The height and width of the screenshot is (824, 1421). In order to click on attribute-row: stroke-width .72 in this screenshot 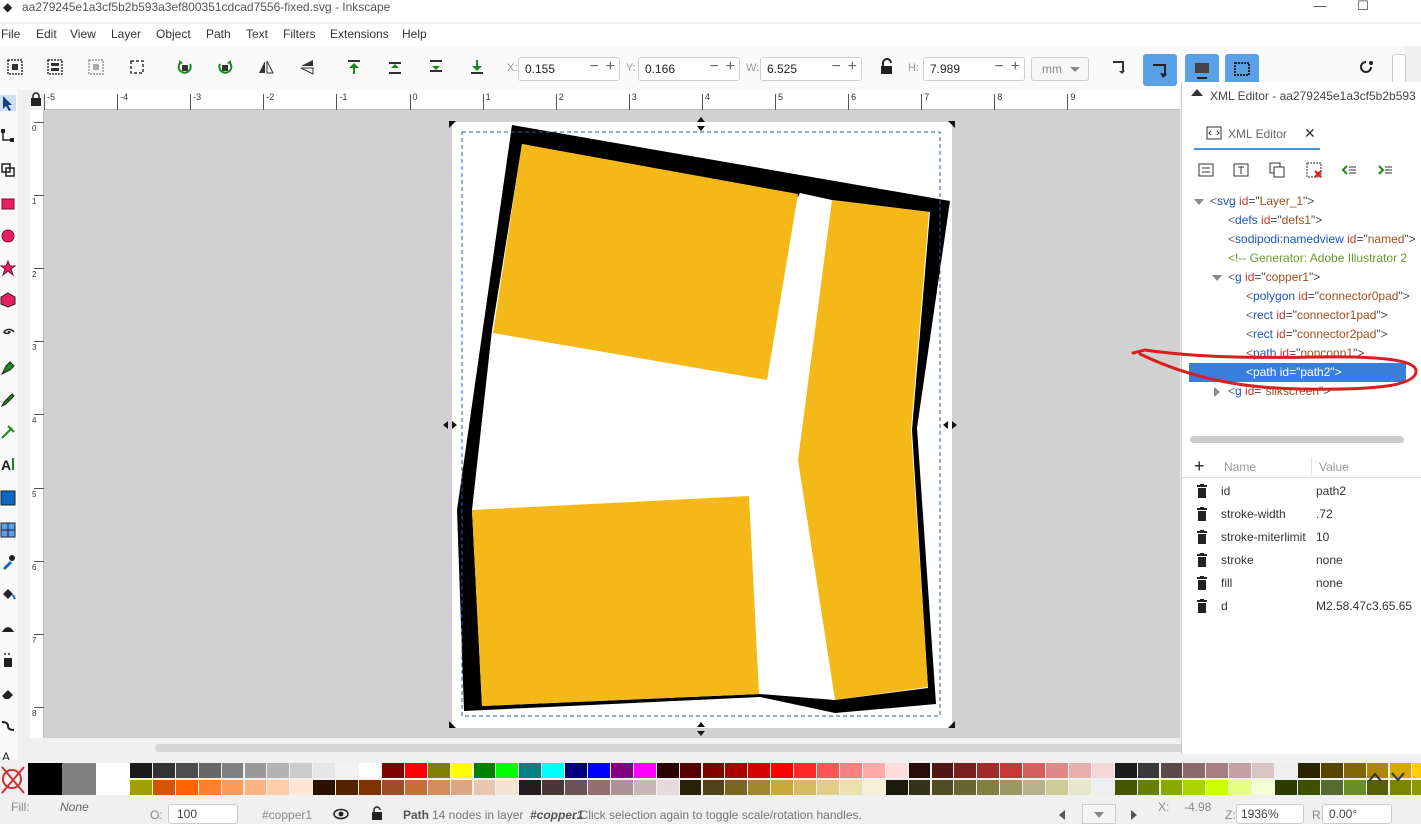, I will do `click(1301, 514)`.